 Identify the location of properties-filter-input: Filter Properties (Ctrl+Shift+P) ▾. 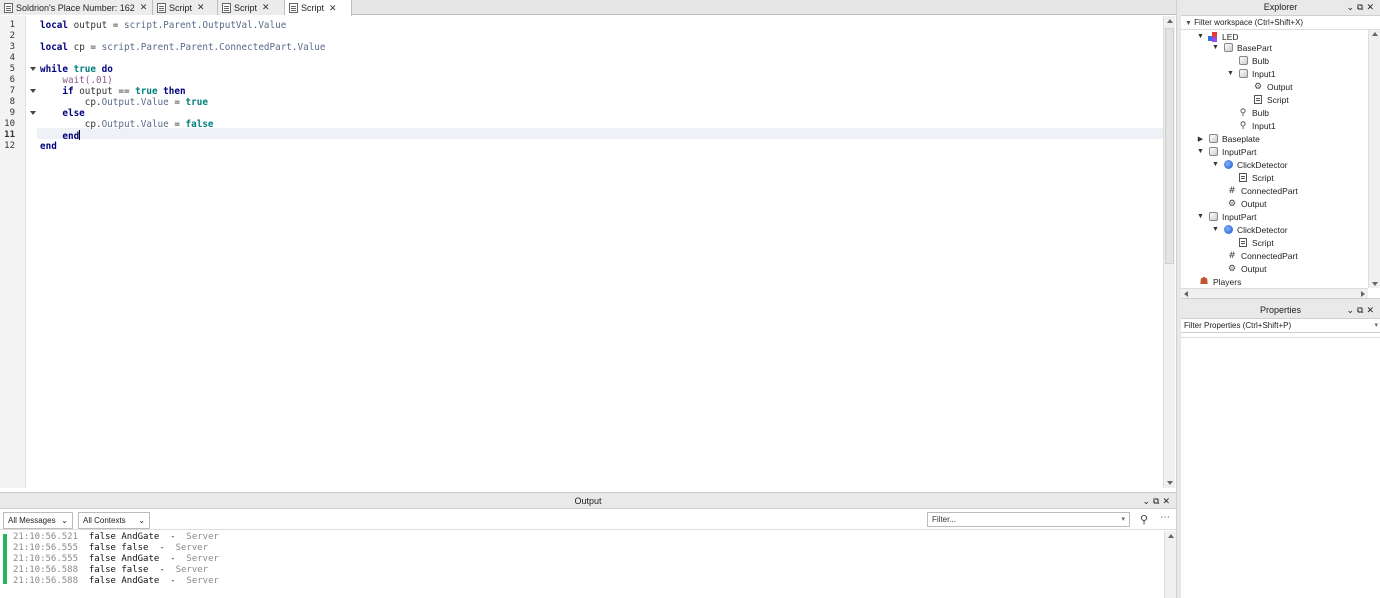
(1280, 326).